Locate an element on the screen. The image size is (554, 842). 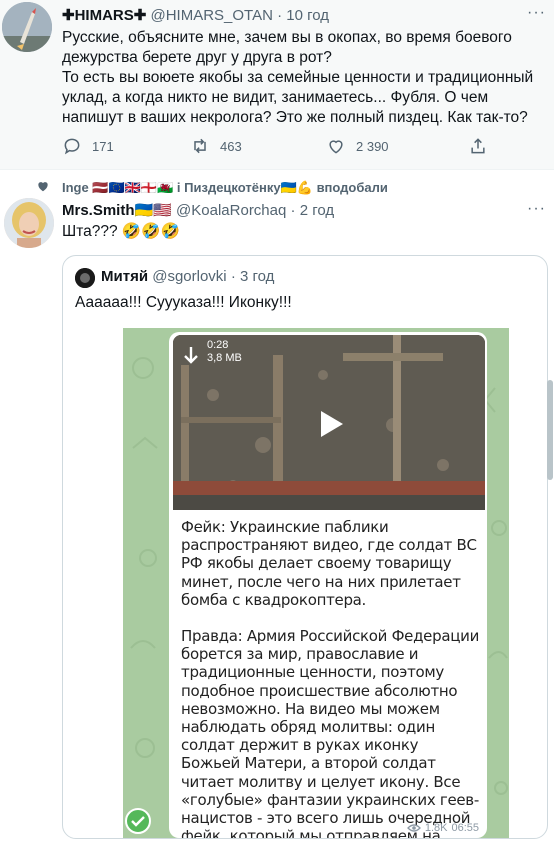
video-preview: 0:28 3,8 MB is located at coordinates (329, 422).